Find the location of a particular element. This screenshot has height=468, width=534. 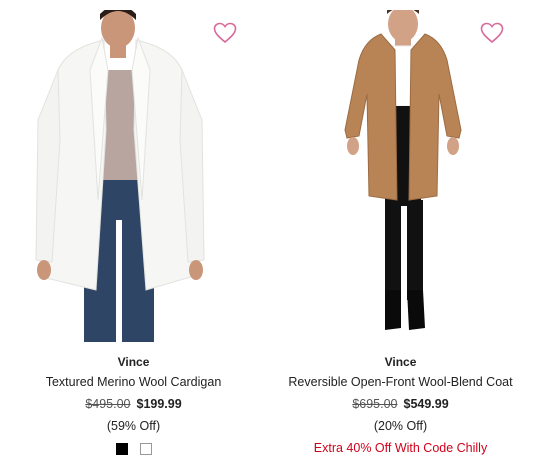

discount-label: (20% Off) is located at coordinates (400, 426).